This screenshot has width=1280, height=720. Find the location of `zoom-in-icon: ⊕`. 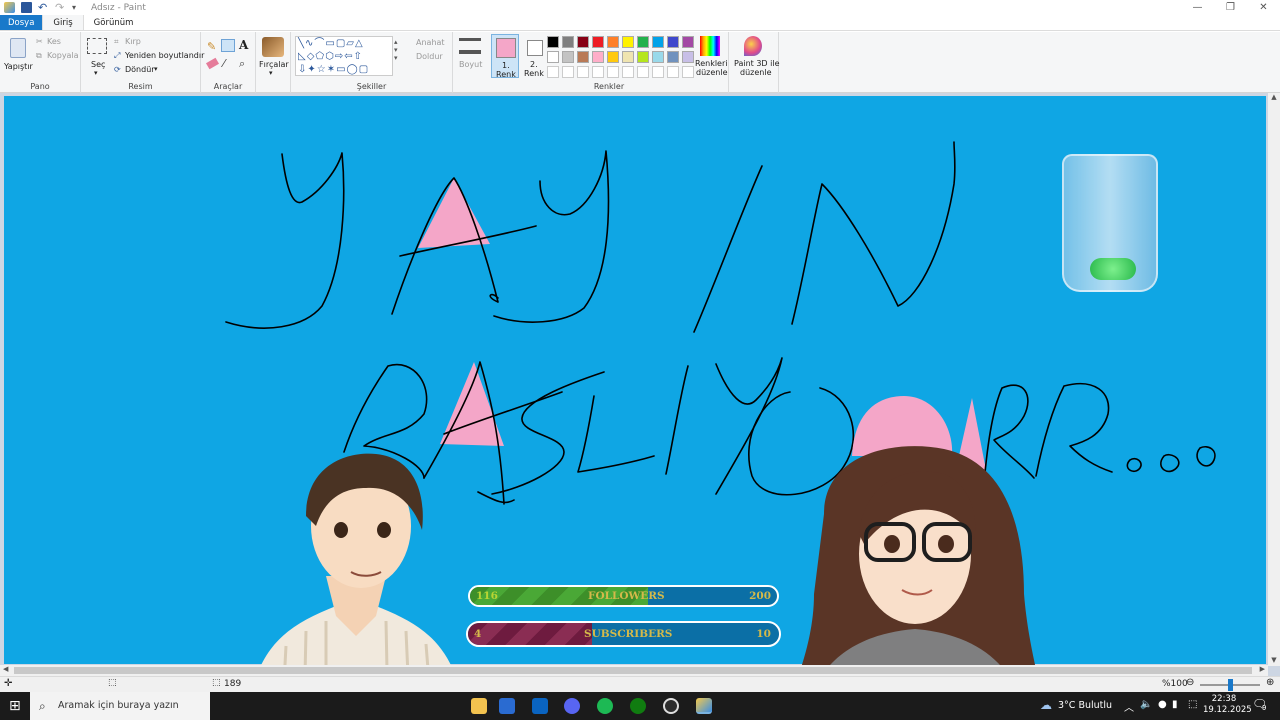

zoom-in-icon: ⊕ is located at coordinates (1270, 682).